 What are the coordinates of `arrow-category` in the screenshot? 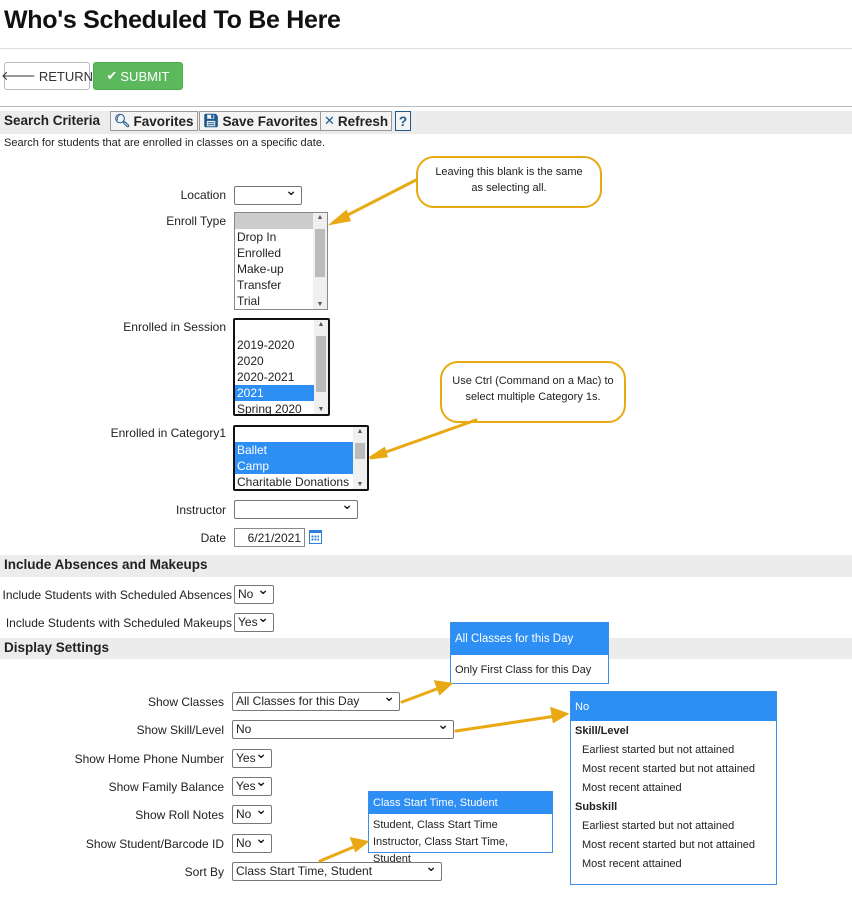 It's located at (424, 438).